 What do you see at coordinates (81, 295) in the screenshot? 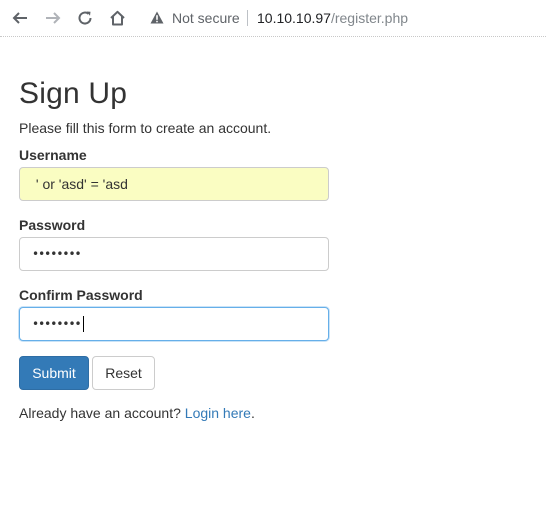
I see `confirm-password-label: Confirm Password` at bounding box center [81, 295].